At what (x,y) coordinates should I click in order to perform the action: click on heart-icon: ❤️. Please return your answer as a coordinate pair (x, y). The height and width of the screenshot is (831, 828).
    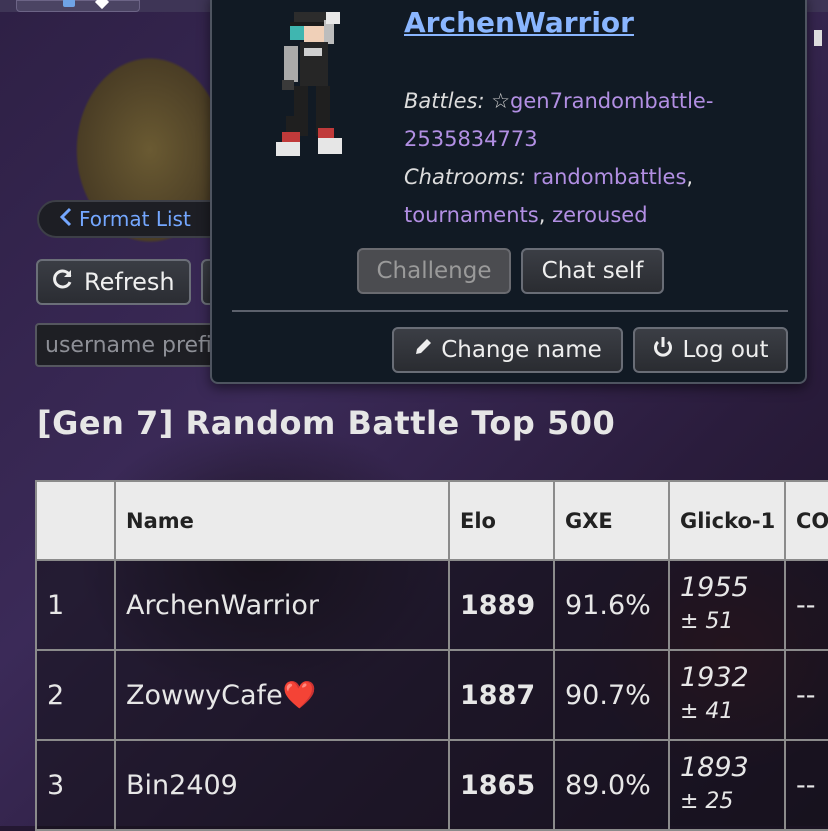
    Looking at the image, I should click on (299, 695).